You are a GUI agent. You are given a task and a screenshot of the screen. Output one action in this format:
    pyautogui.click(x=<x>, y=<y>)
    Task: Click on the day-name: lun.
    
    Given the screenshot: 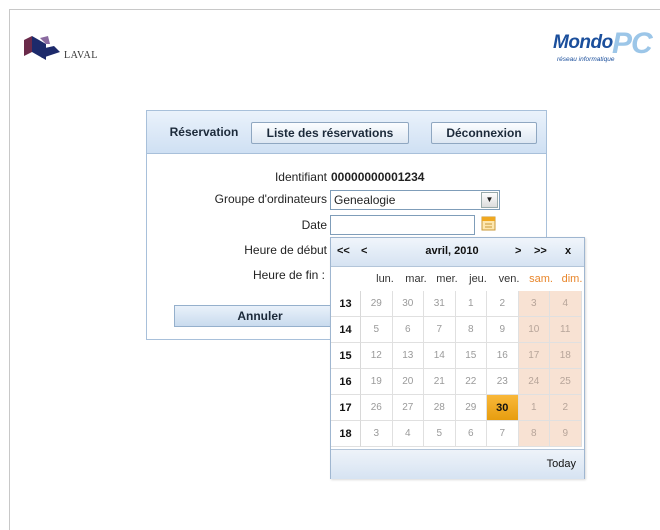 What is the action you would take?
    pyautogui.click(x=385, y=279)
    